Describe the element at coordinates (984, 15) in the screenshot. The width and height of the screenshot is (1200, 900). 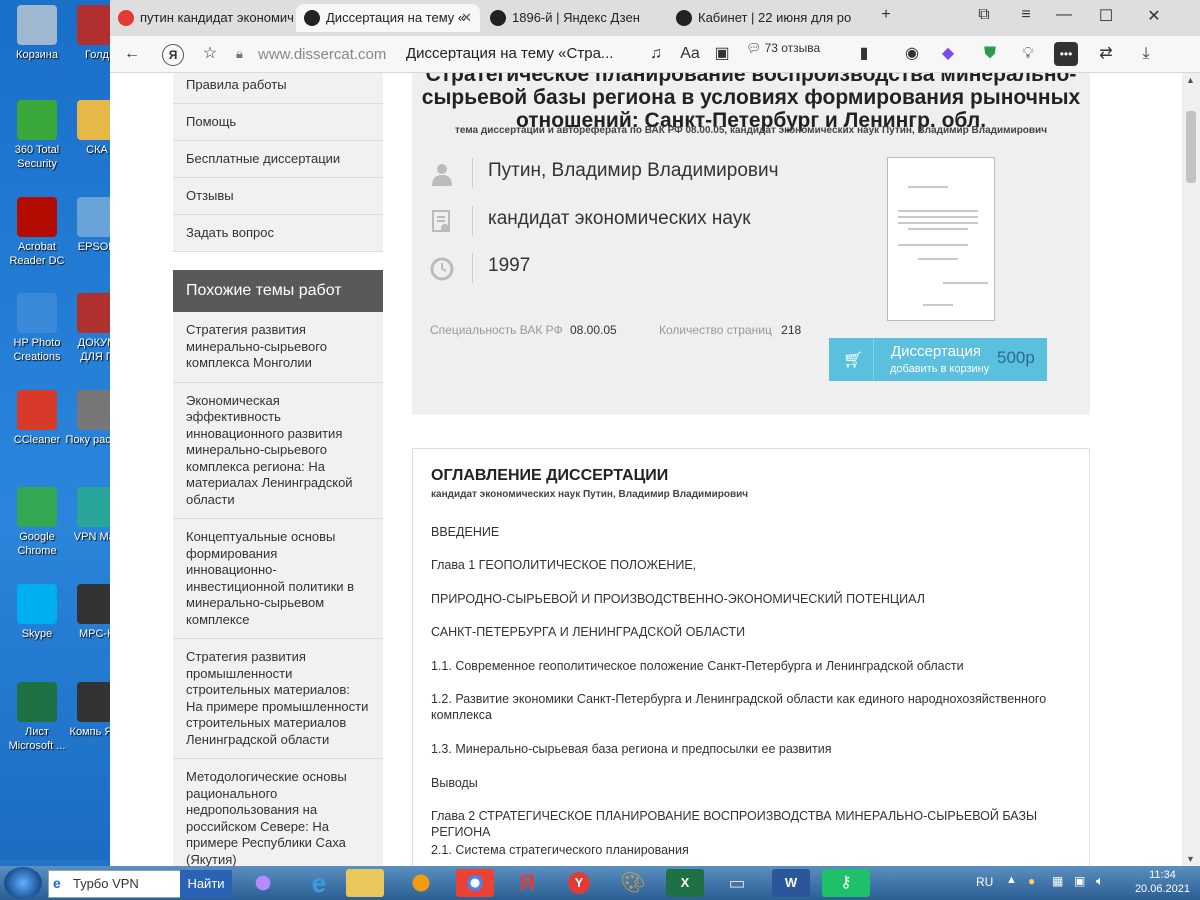
I see `collections-icon: ⧉` at that location.